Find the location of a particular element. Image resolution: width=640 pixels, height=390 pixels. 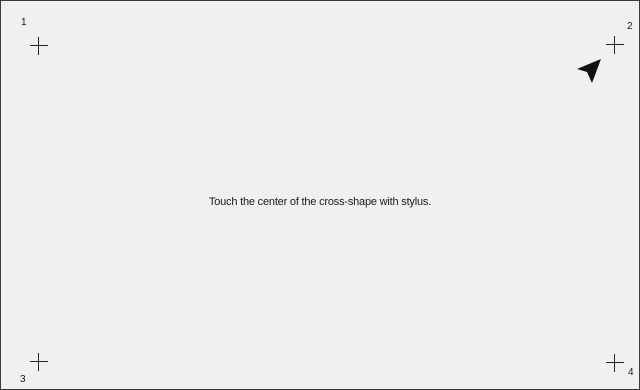

target-2-label: 2 is located at coordinates (630, 26).